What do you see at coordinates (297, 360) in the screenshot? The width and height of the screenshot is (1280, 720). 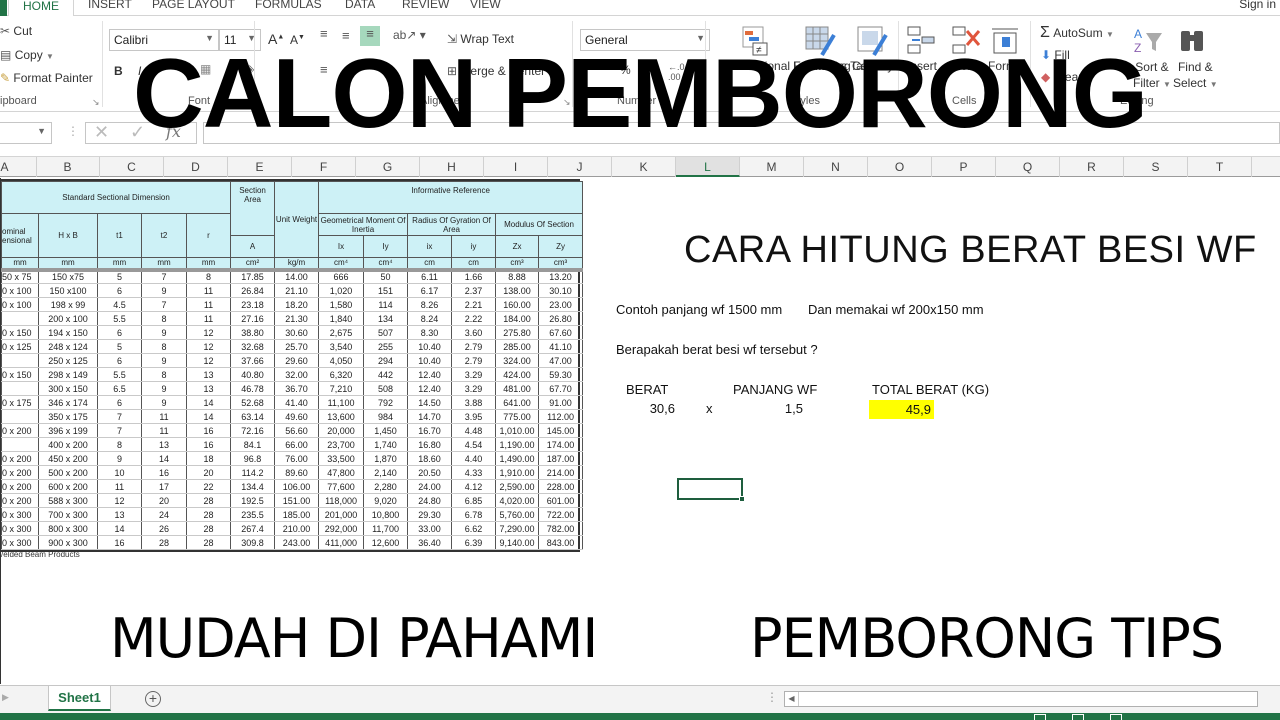 I see `cell-w: 29.60` at bounding box center [297, 360].